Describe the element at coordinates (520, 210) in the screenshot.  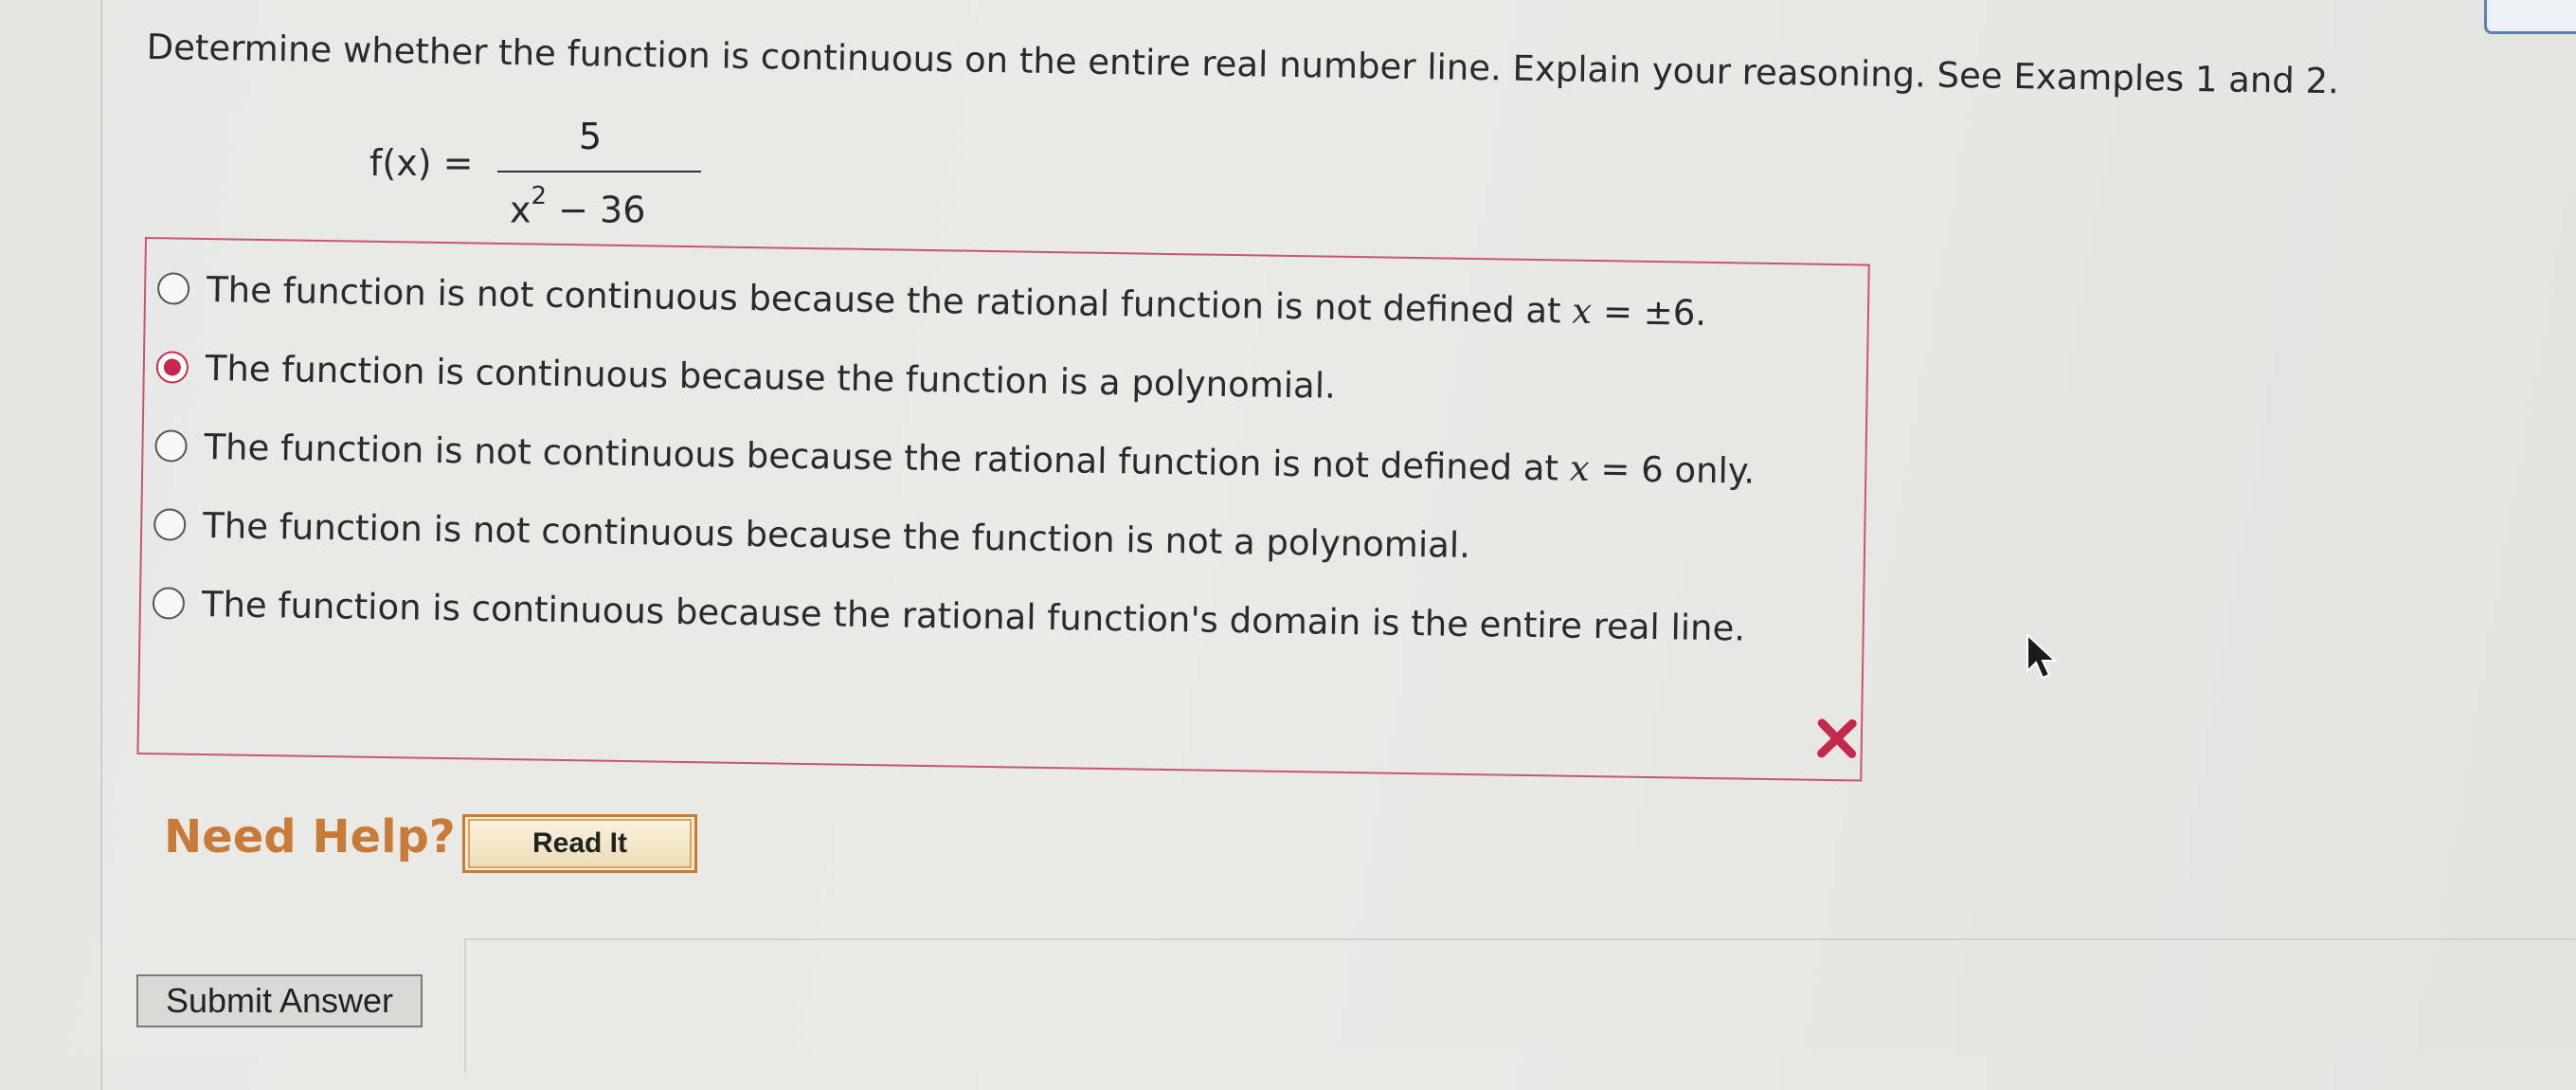
I see `denominator-base: x` at that location.